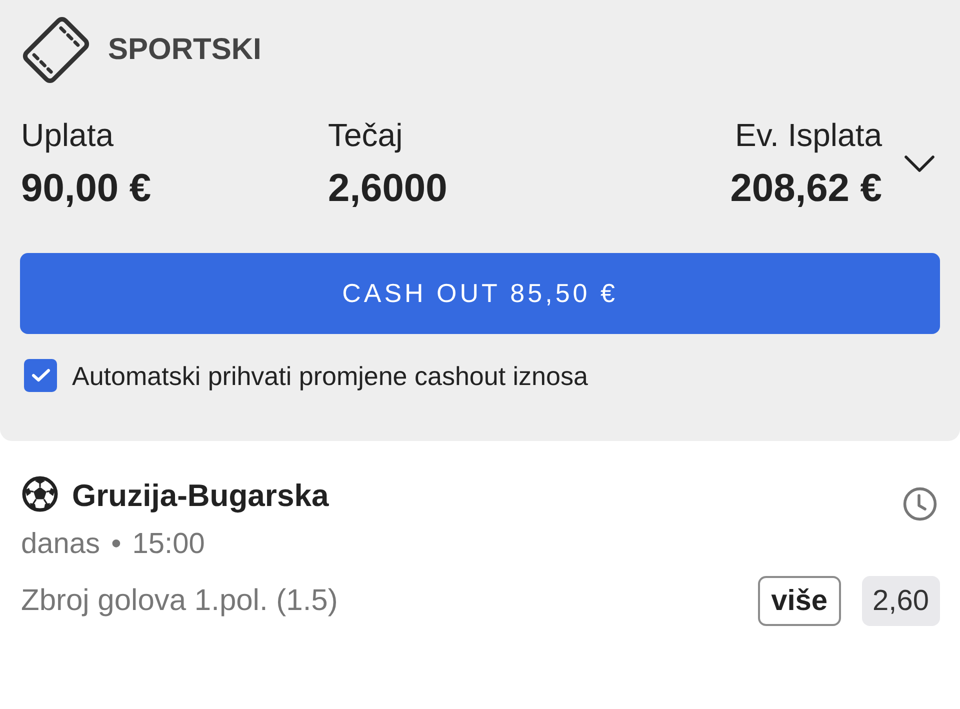 The width and height of the screenshot is (960, 709). Describe the element at coordinates (808, 135) in the screenshot. I see `summary-label: Ev. Isplata` at that location.